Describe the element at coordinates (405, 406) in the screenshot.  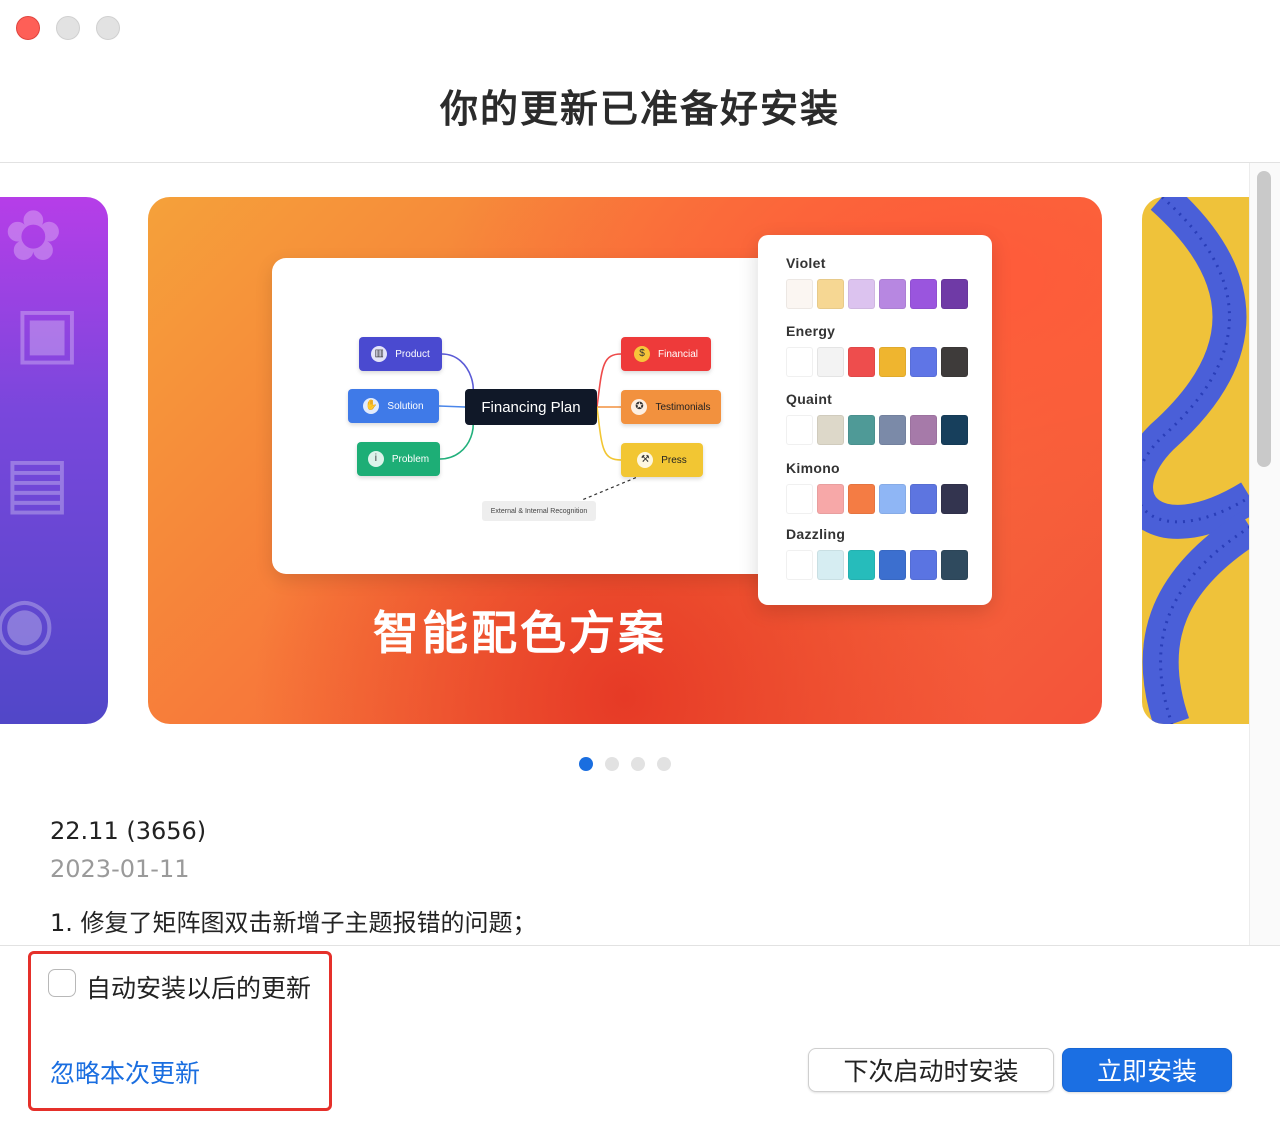
I see `node-label: Solution` at that location.